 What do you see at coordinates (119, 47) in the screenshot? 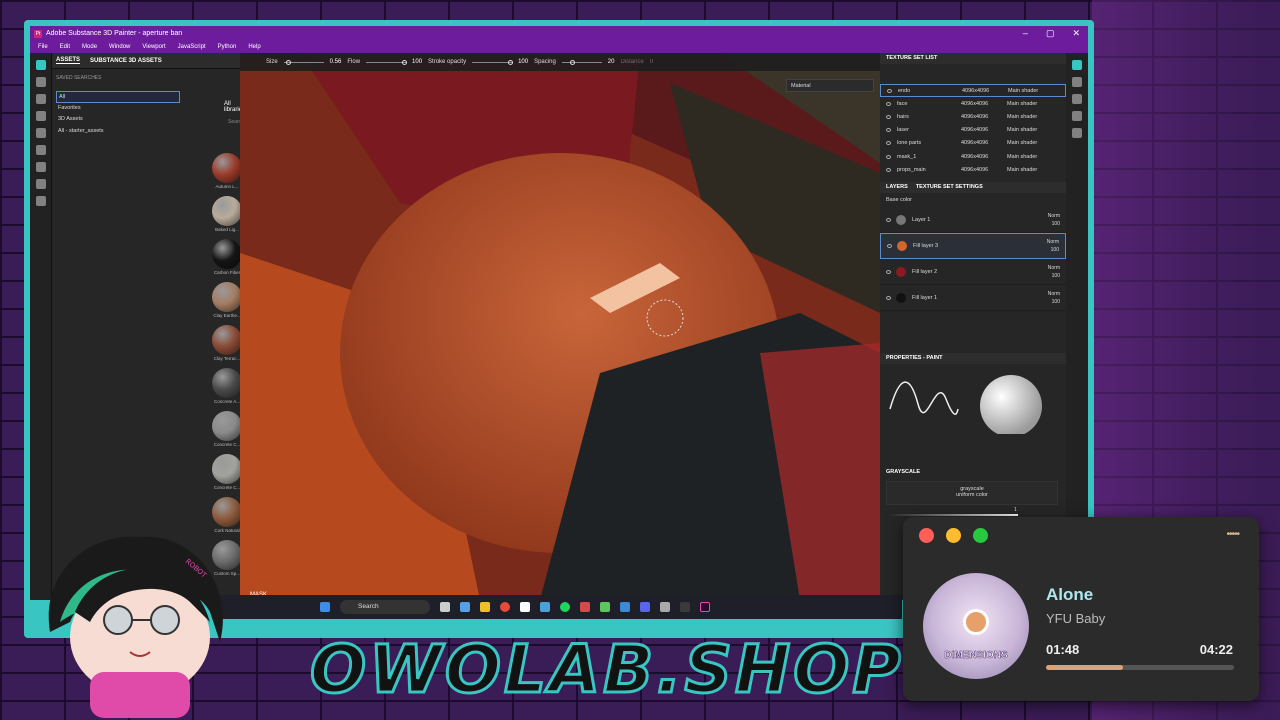
I see `menu-window: Window` at bounding box center [119, 47].